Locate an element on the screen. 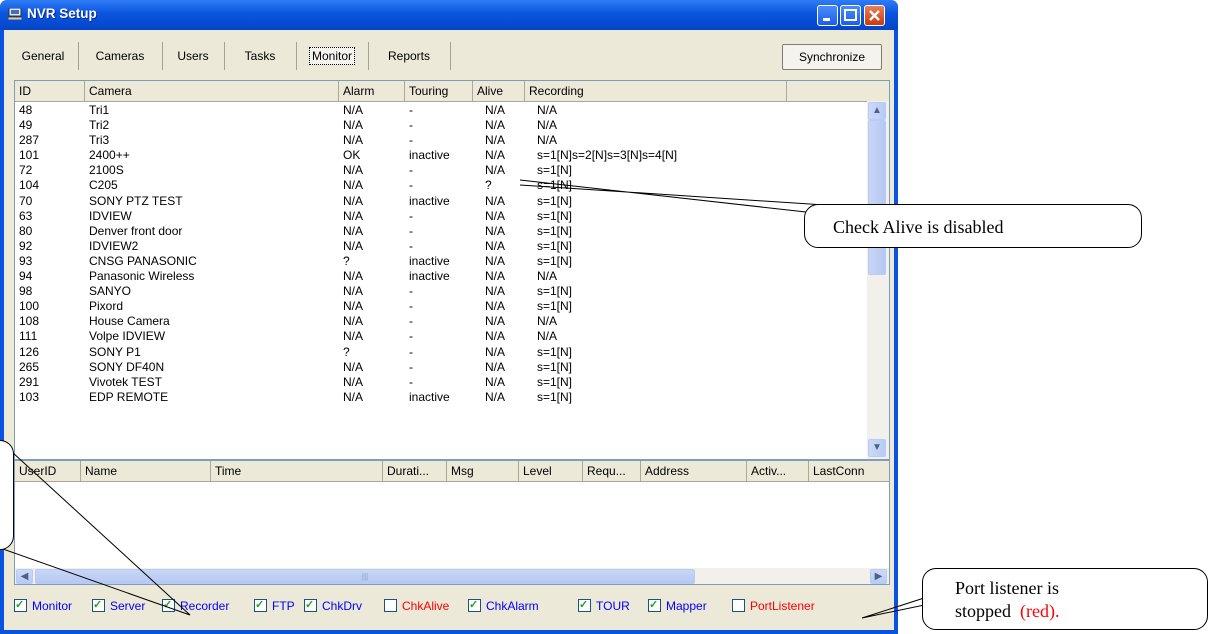 This screenshot has height=634, width=1220. table-cell: IDVIEW is located at coordinates (110, 215).